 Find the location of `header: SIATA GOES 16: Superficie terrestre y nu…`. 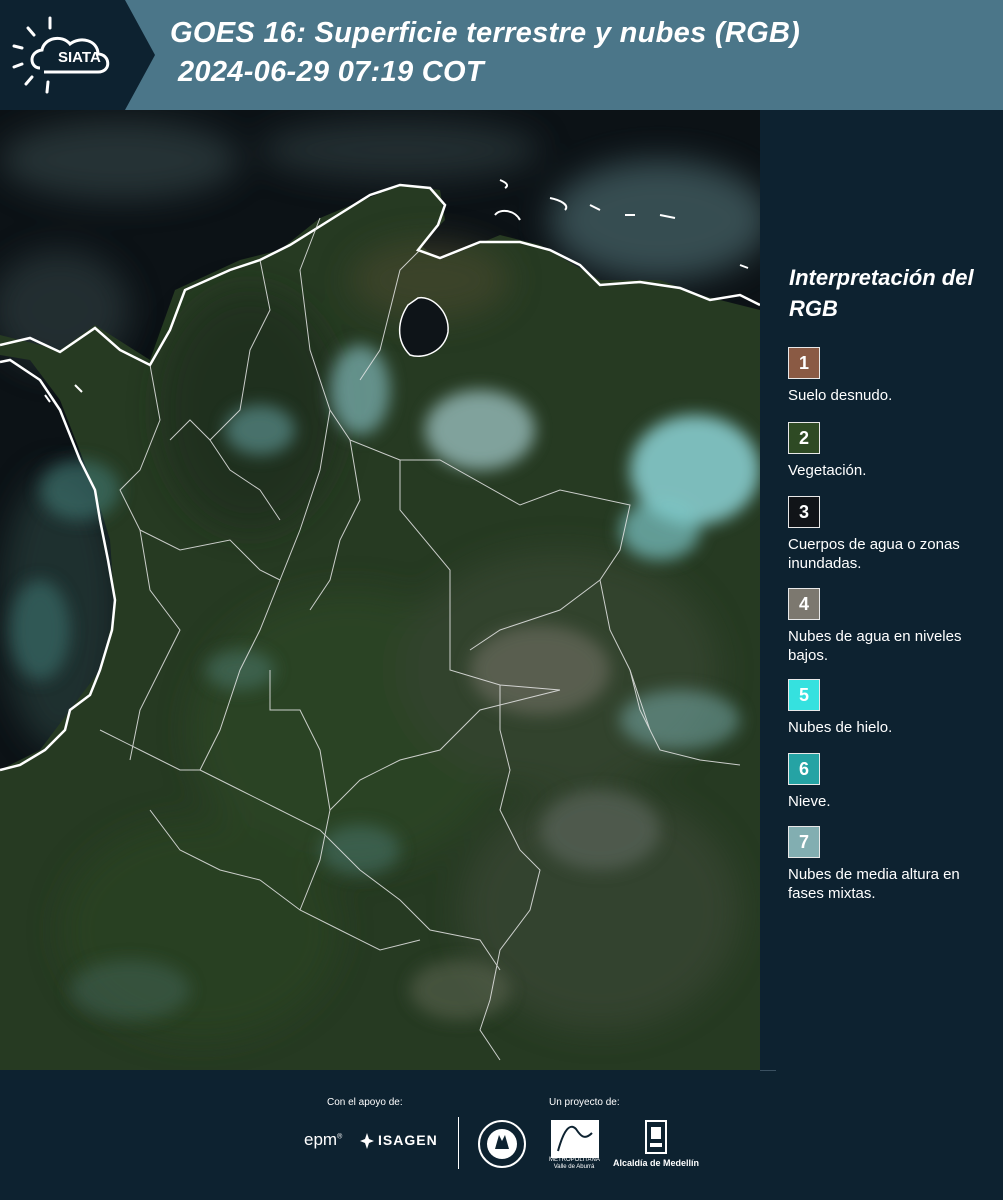

header: SIATA GOES 16: Superficie terrestre y nu… is located at coordinates (501, 55).